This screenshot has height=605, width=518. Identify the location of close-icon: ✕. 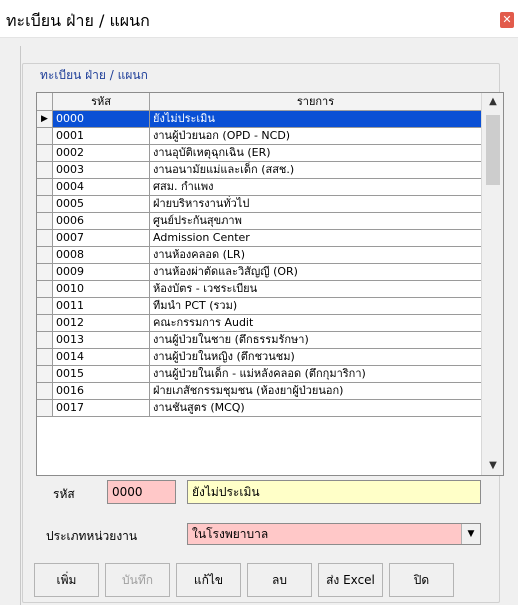
(507, 20).